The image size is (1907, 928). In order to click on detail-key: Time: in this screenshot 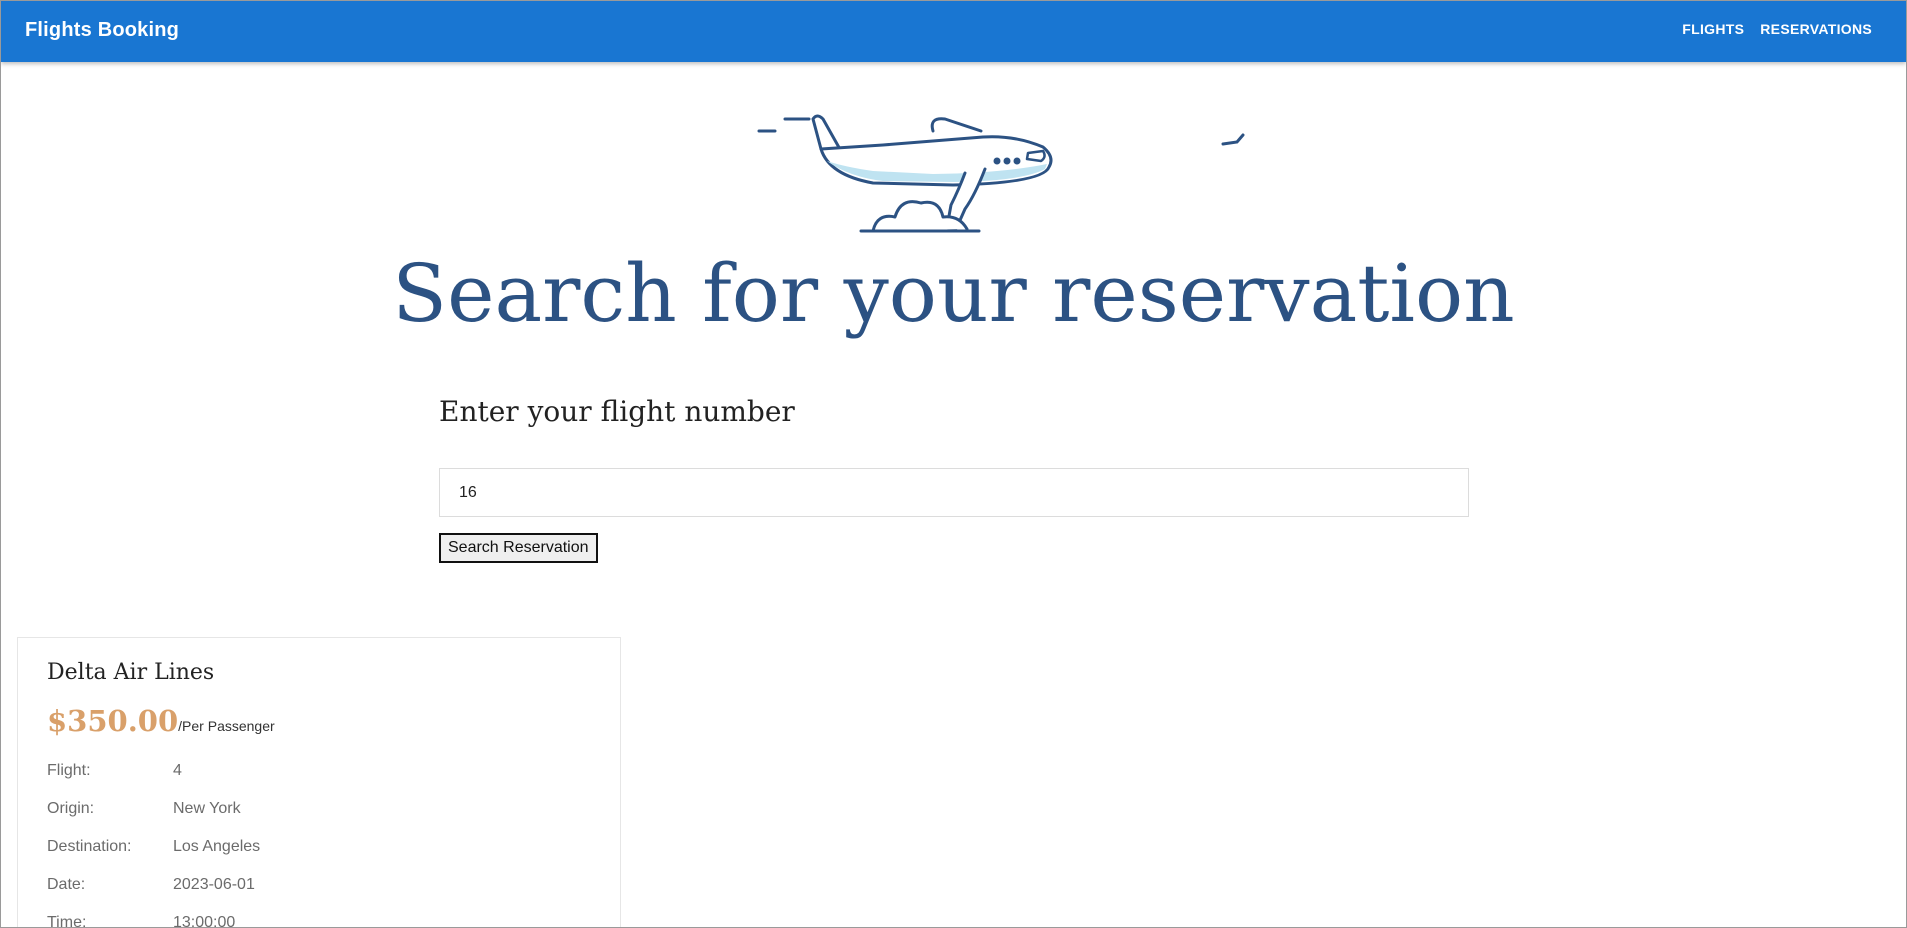, I will do `click(67, 921)`.